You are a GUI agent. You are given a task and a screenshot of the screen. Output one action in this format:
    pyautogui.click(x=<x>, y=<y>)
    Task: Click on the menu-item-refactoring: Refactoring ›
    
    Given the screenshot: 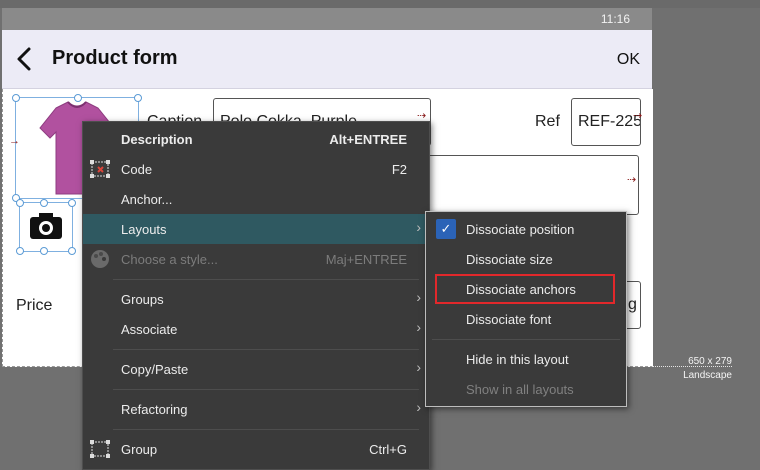 What is the action you would take?
    pyautogui.click(x=256, y=409)
    